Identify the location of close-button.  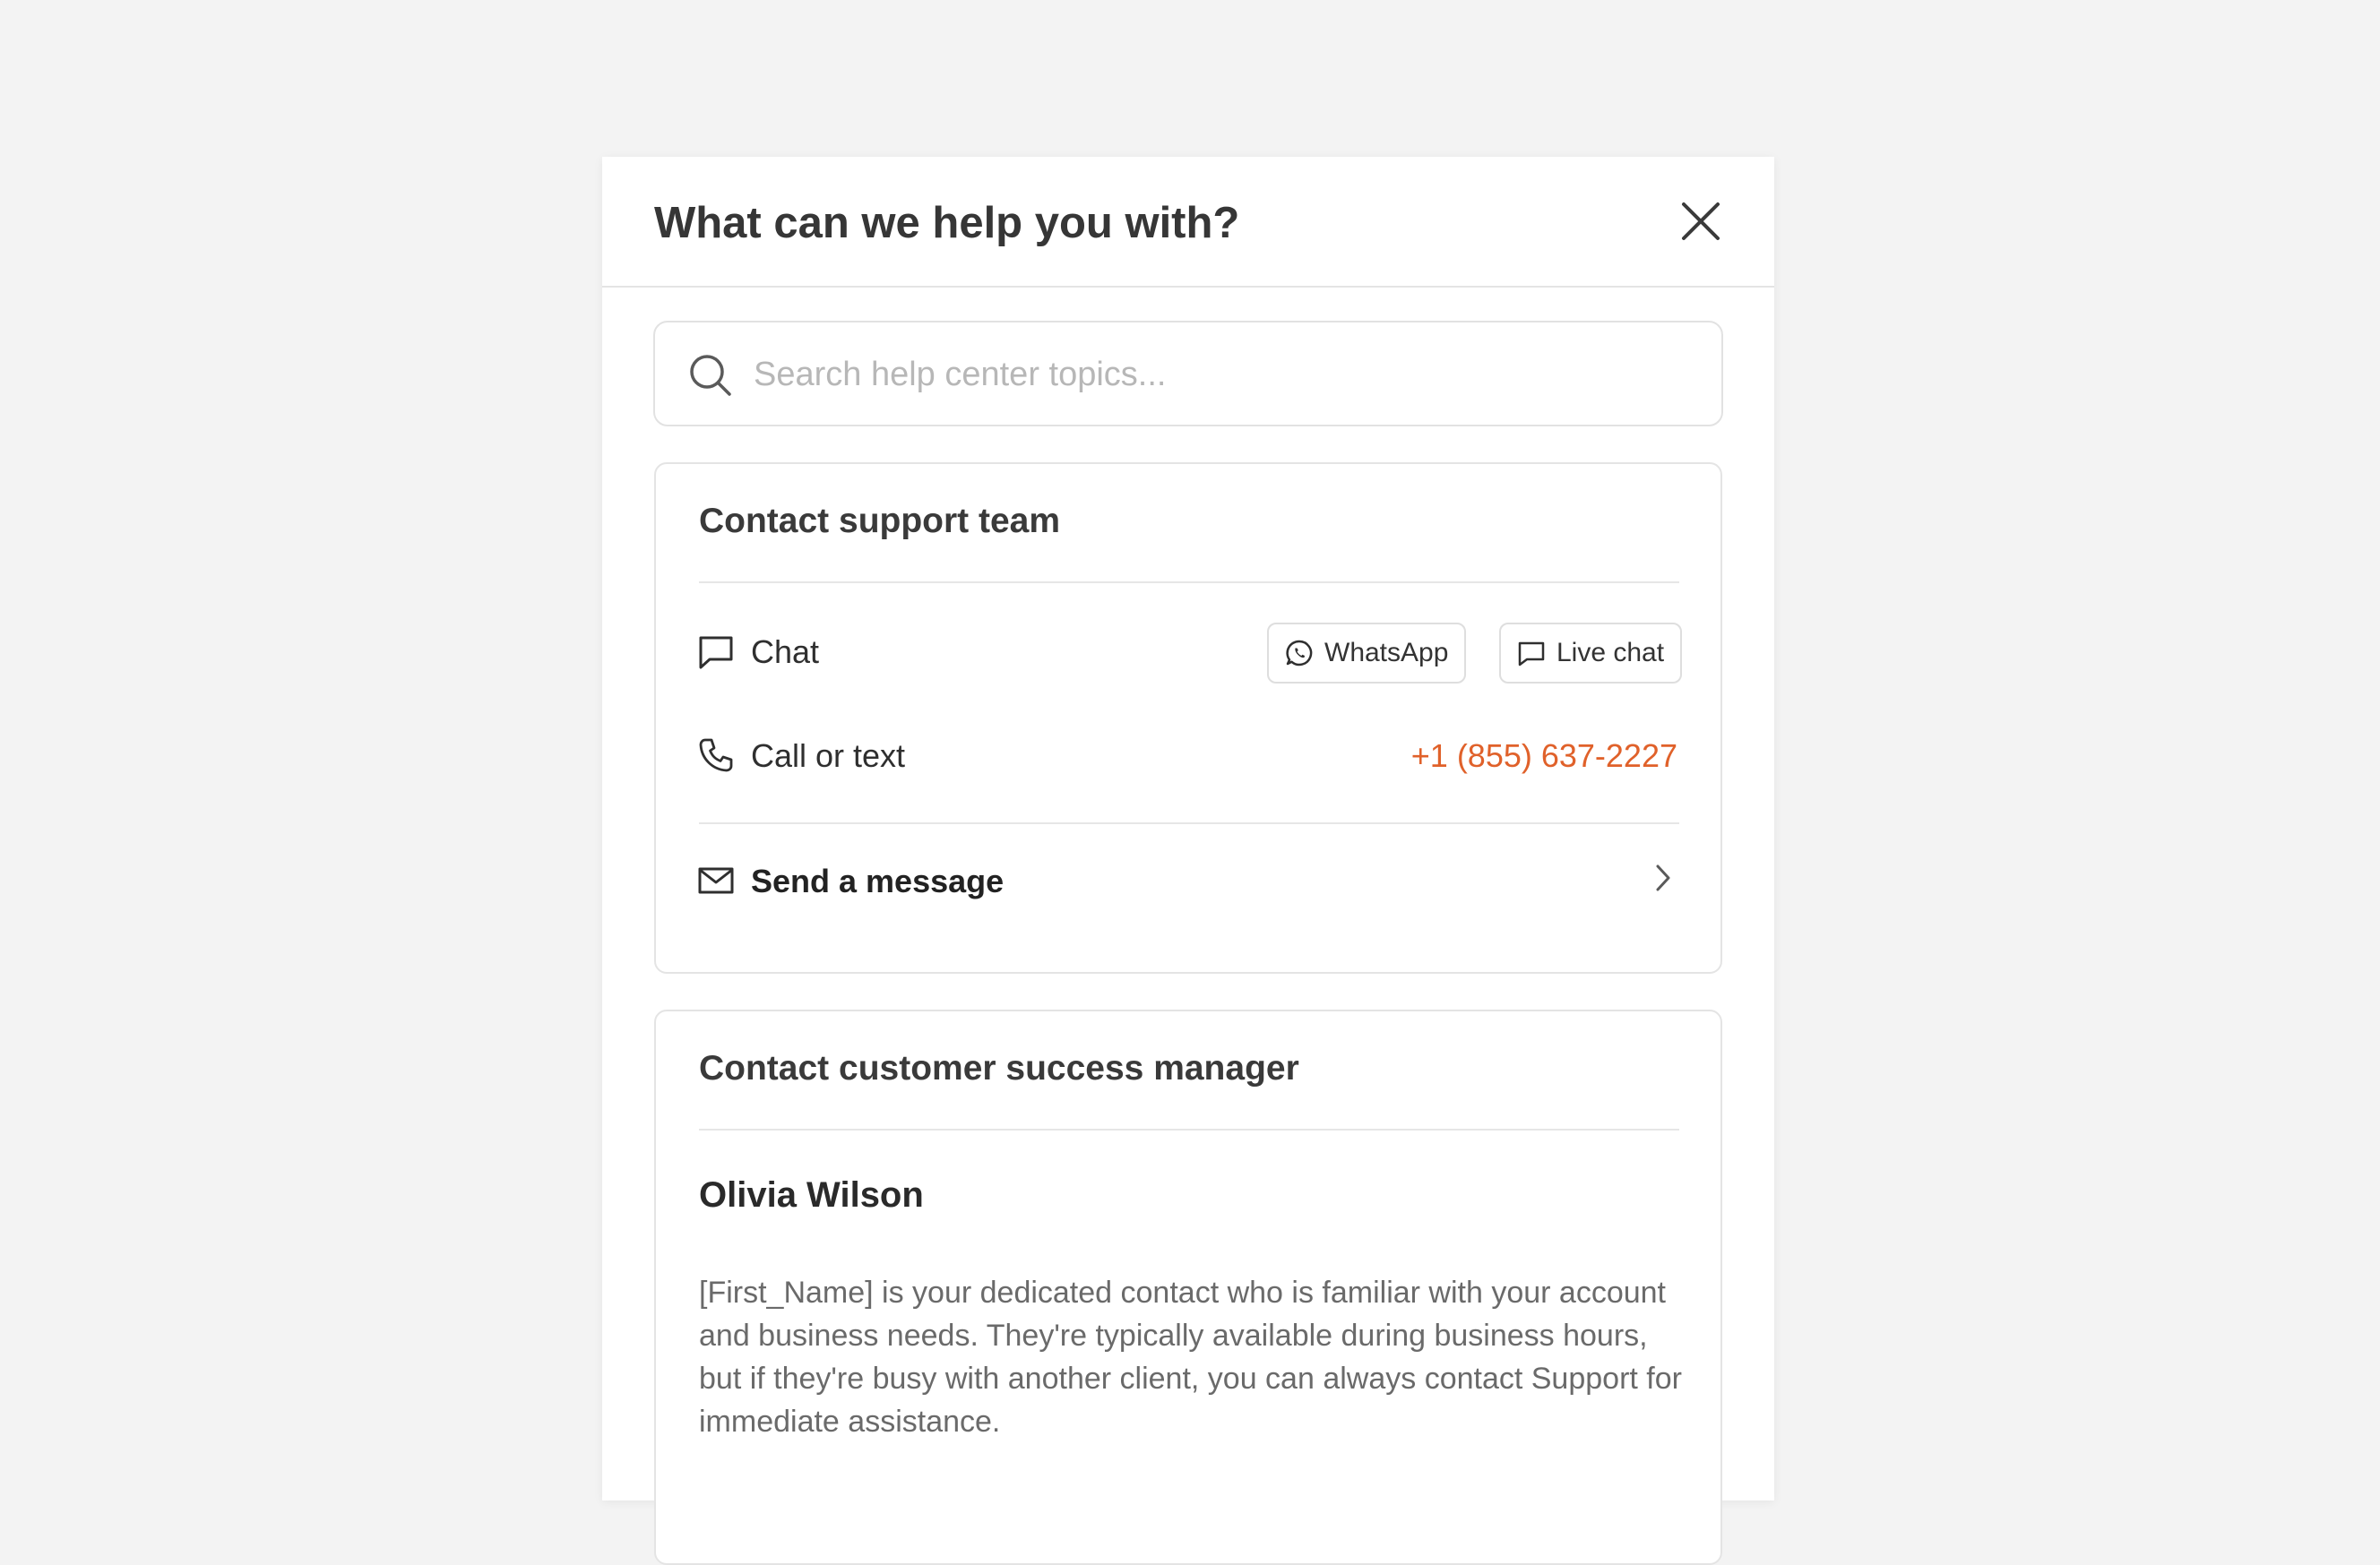
(1700, 221).